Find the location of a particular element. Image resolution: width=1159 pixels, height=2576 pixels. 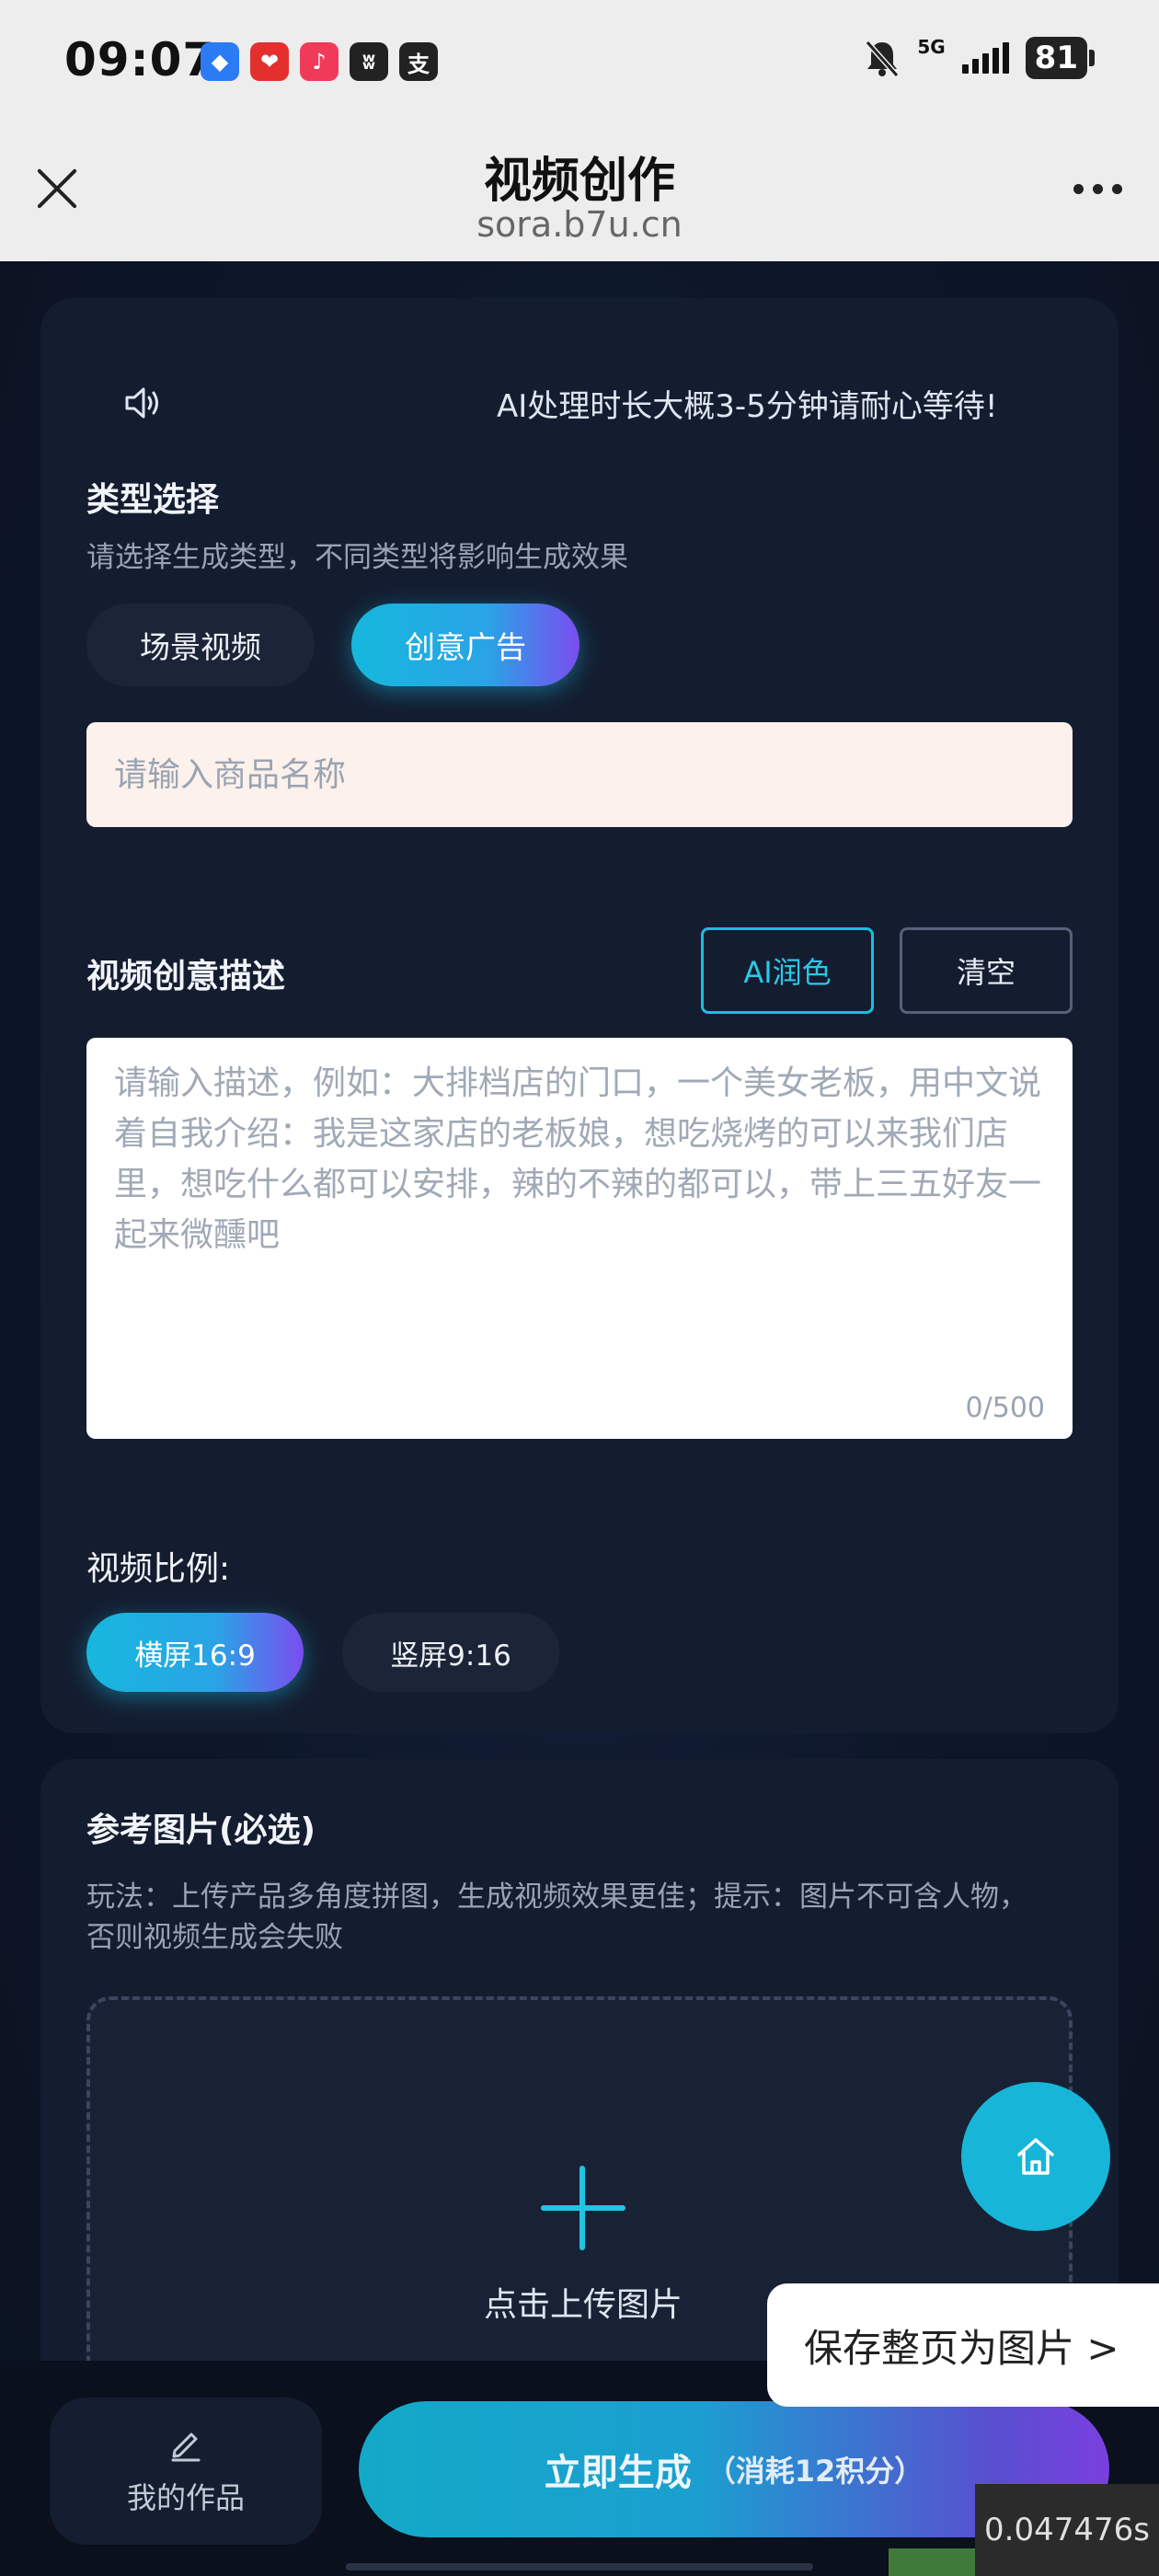

ratio-title: 视频比例: is located at coordinates (158, 1569).